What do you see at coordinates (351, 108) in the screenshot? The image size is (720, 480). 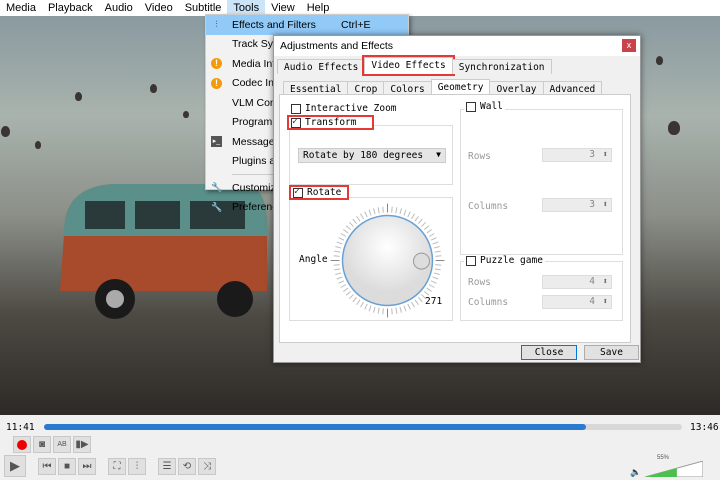 I see `checkbox-label: Interactive Zoom` at bounding box center [351, 108].